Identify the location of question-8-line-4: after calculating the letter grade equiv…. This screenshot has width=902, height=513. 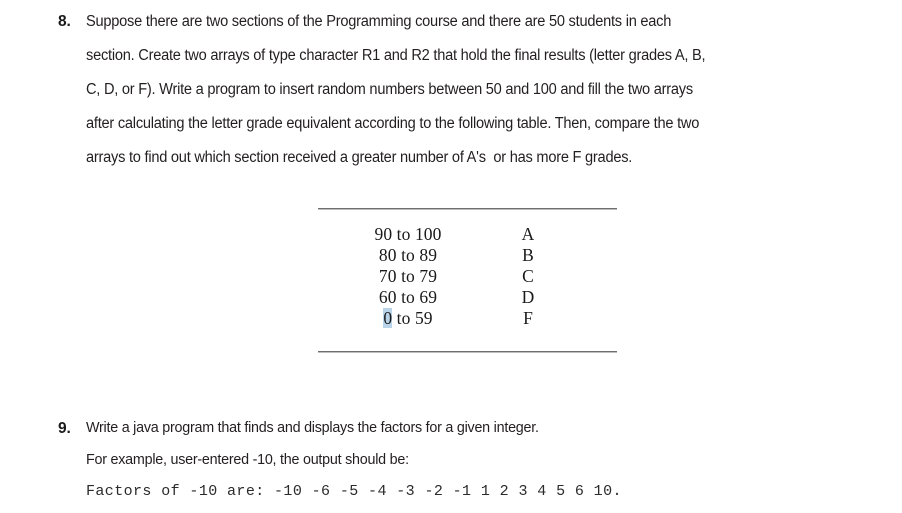
(393, 123).